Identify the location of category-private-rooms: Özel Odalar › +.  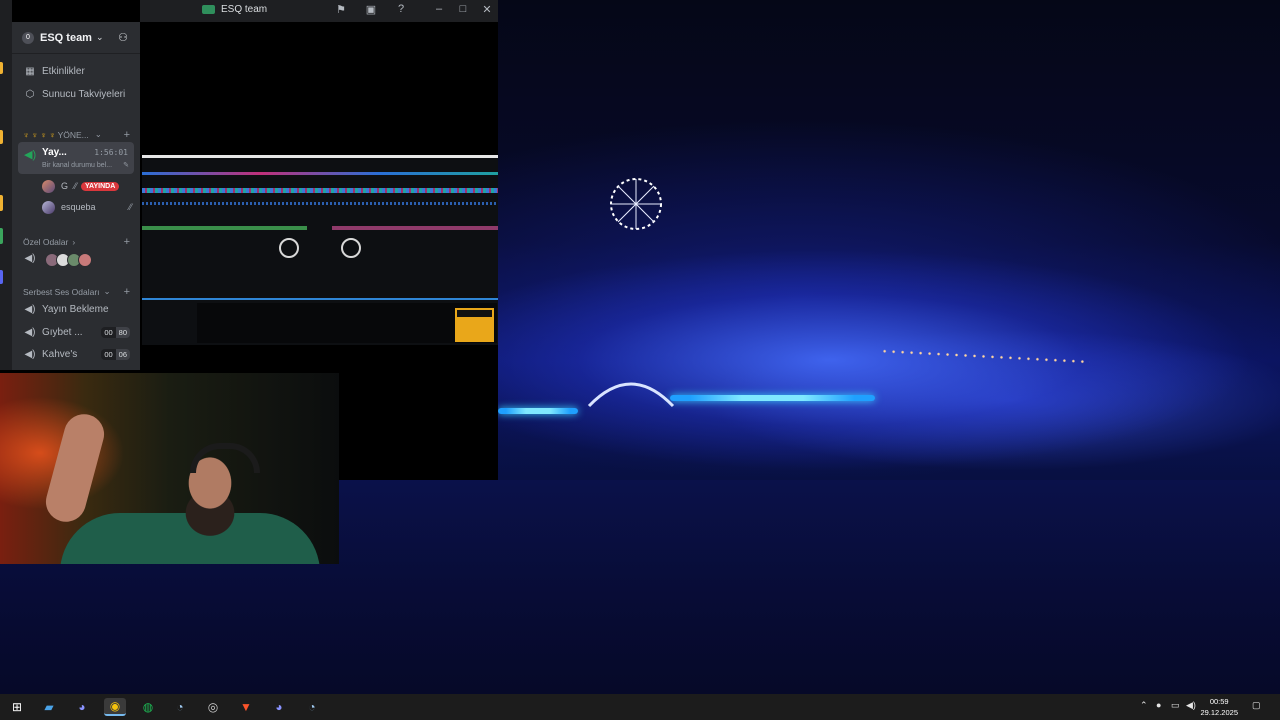
(76, 242).